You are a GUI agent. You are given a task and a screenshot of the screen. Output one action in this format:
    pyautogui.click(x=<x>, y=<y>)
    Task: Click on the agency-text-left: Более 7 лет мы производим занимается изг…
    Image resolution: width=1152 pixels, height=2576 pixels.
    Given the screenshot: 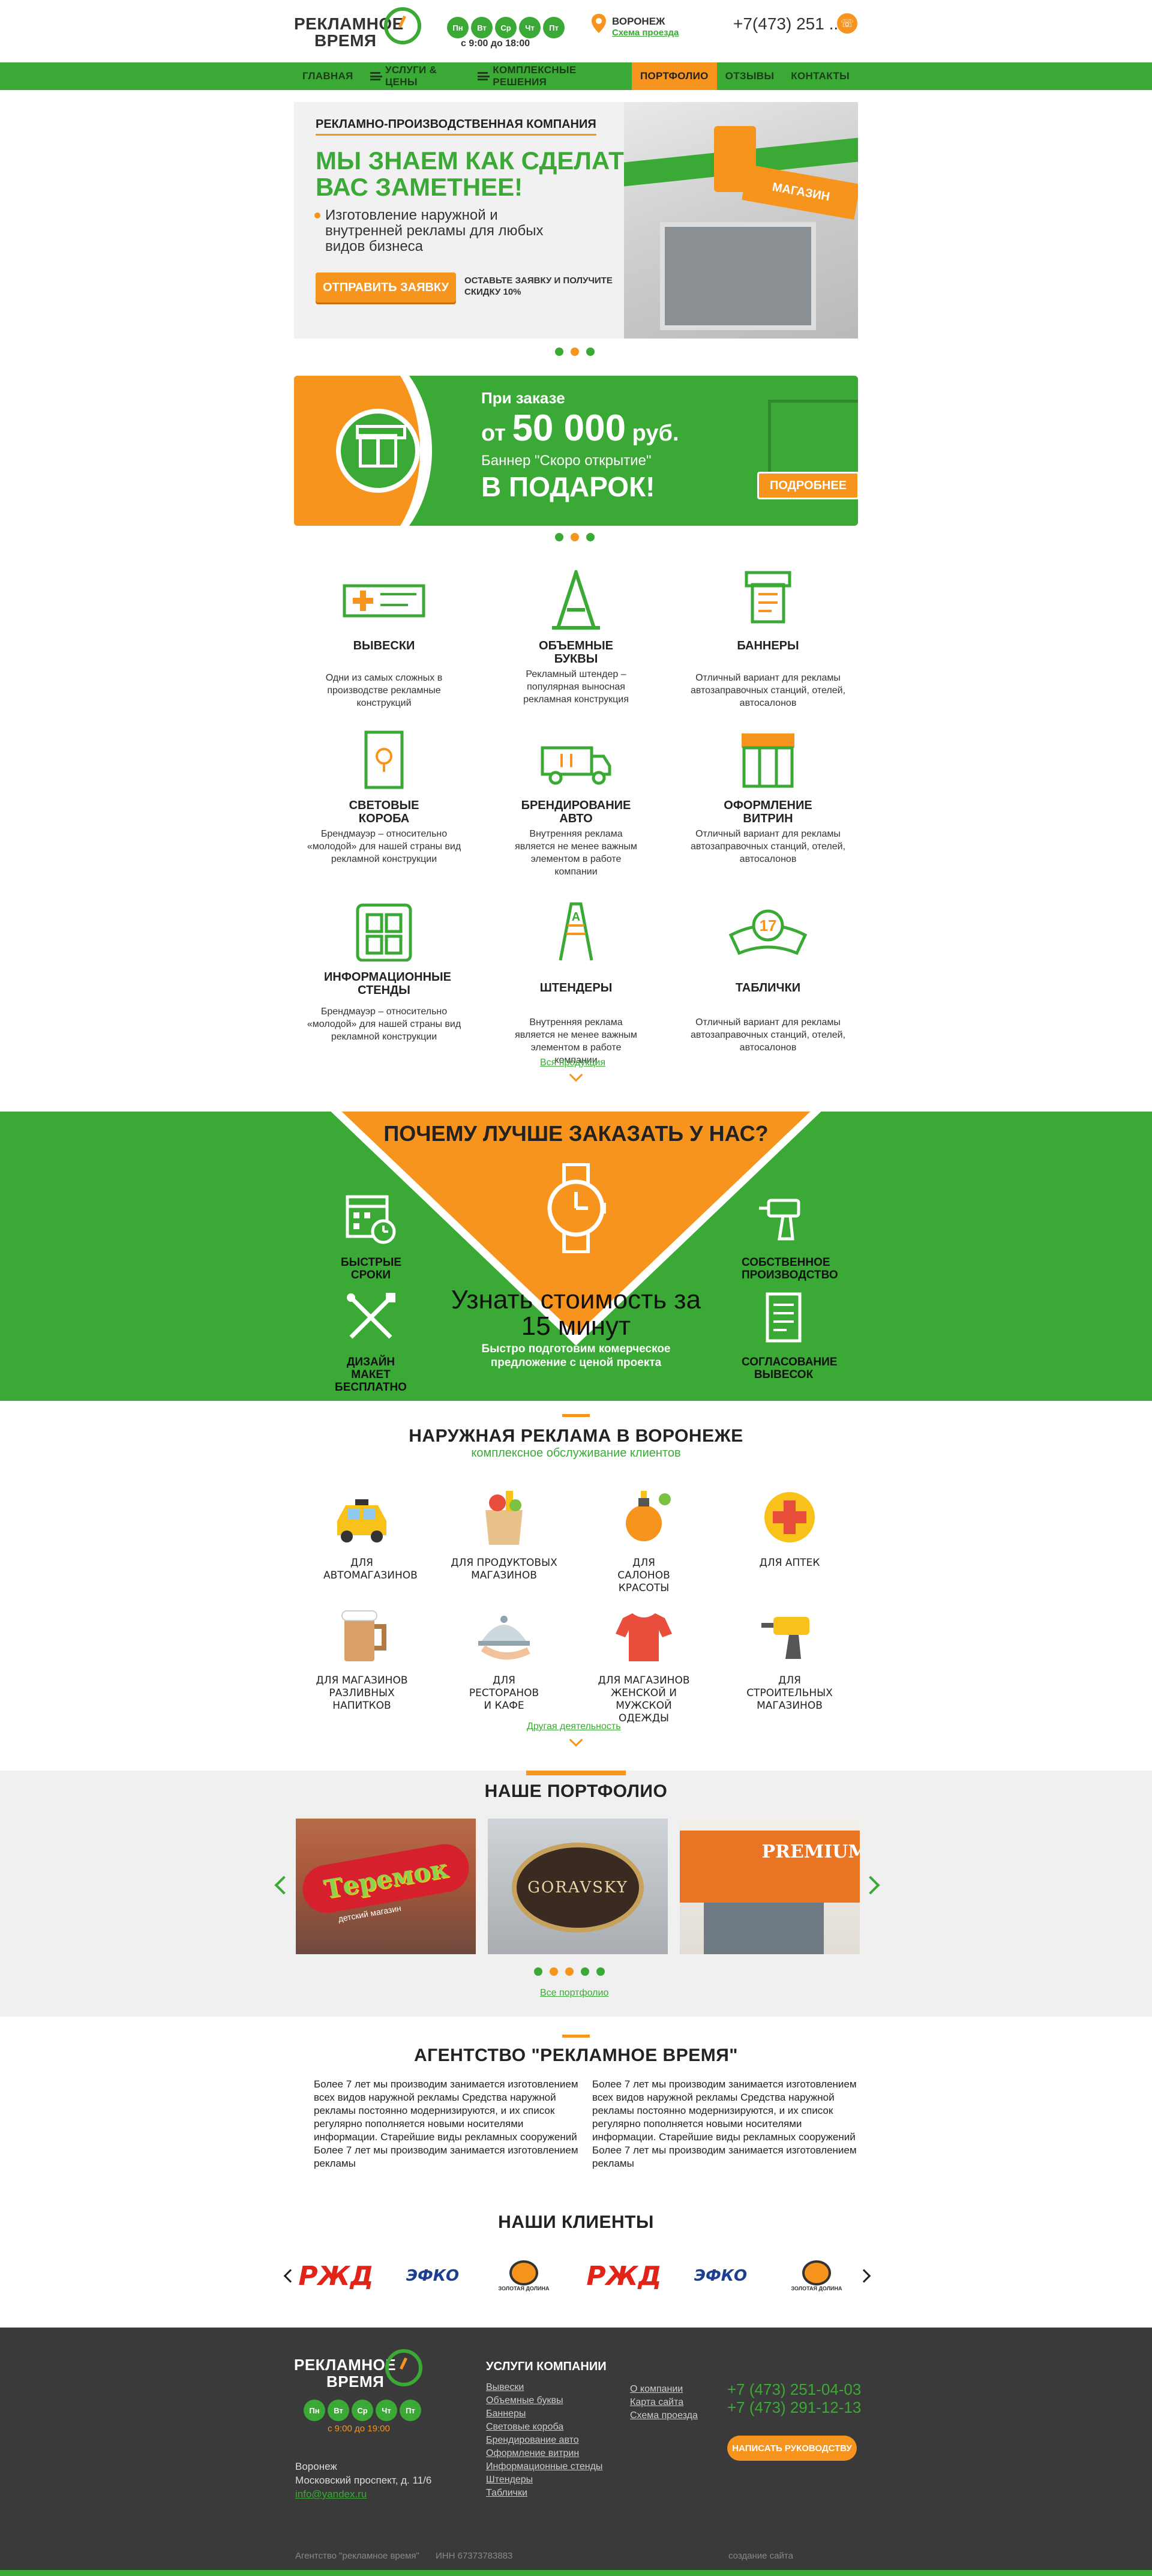 What is the action you would take?
    pyautogui.click(x=446, y=2123)
    